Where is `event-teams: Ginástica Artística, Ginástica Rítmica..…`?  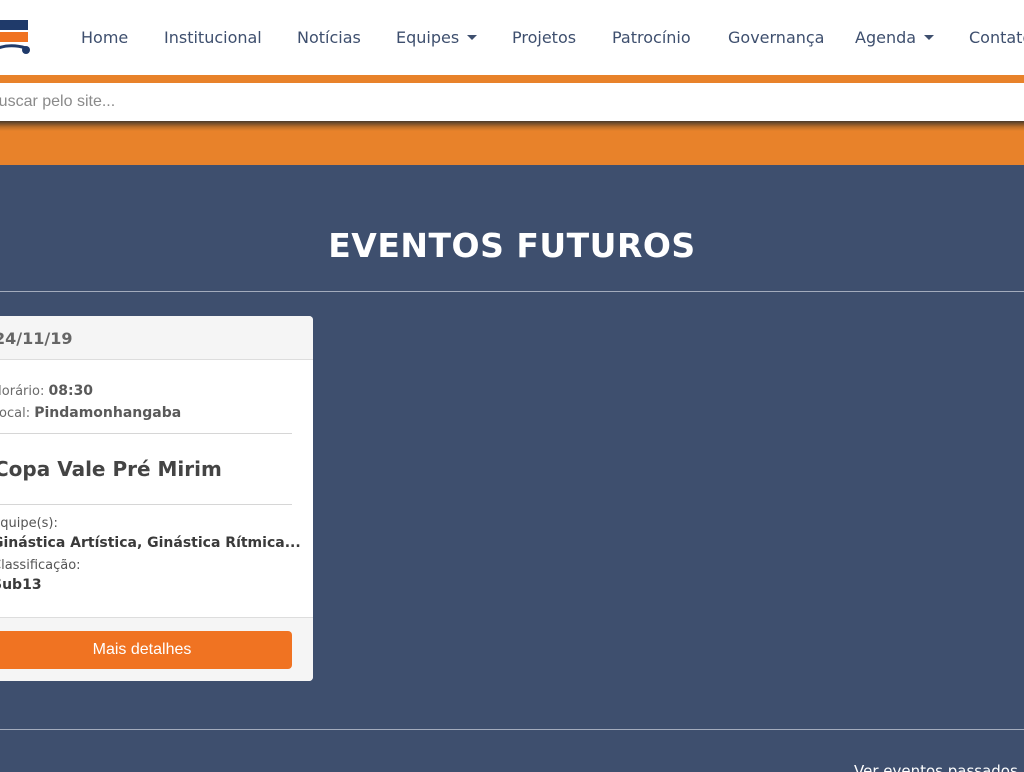 event-teams: Ginástica Artística, Ginástica Rítmica..… is located at coordinates (150, 543).